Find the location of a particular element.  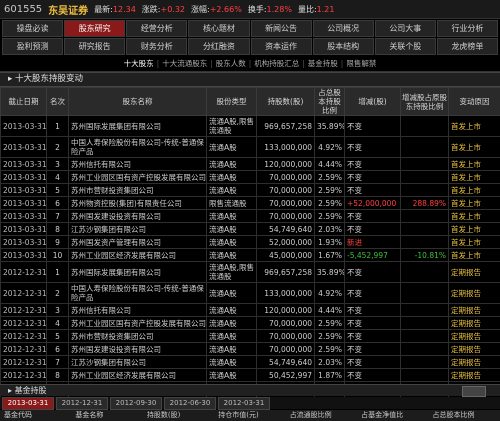

subnav-link: 股东人数 is located at coordinates (231, 63).